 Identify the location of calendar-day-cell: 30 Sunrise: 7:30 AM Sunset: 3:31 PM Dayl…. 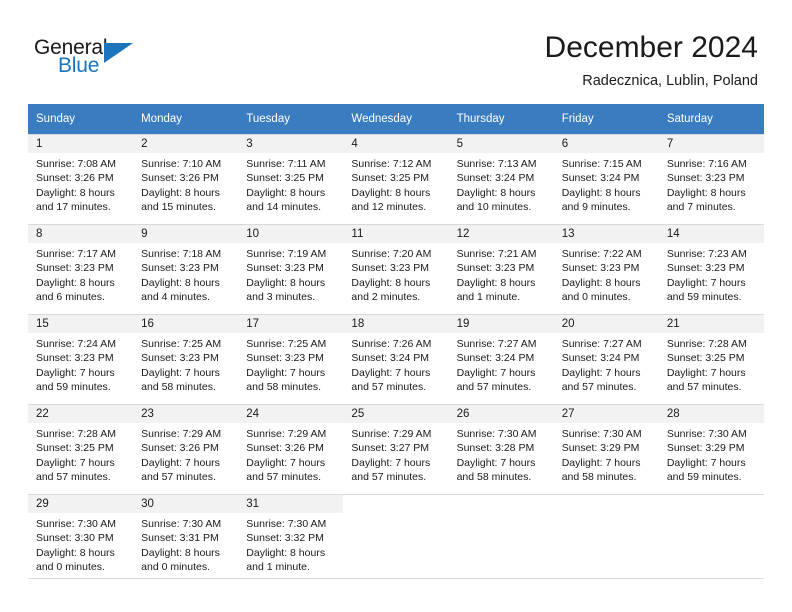
(186, 539).